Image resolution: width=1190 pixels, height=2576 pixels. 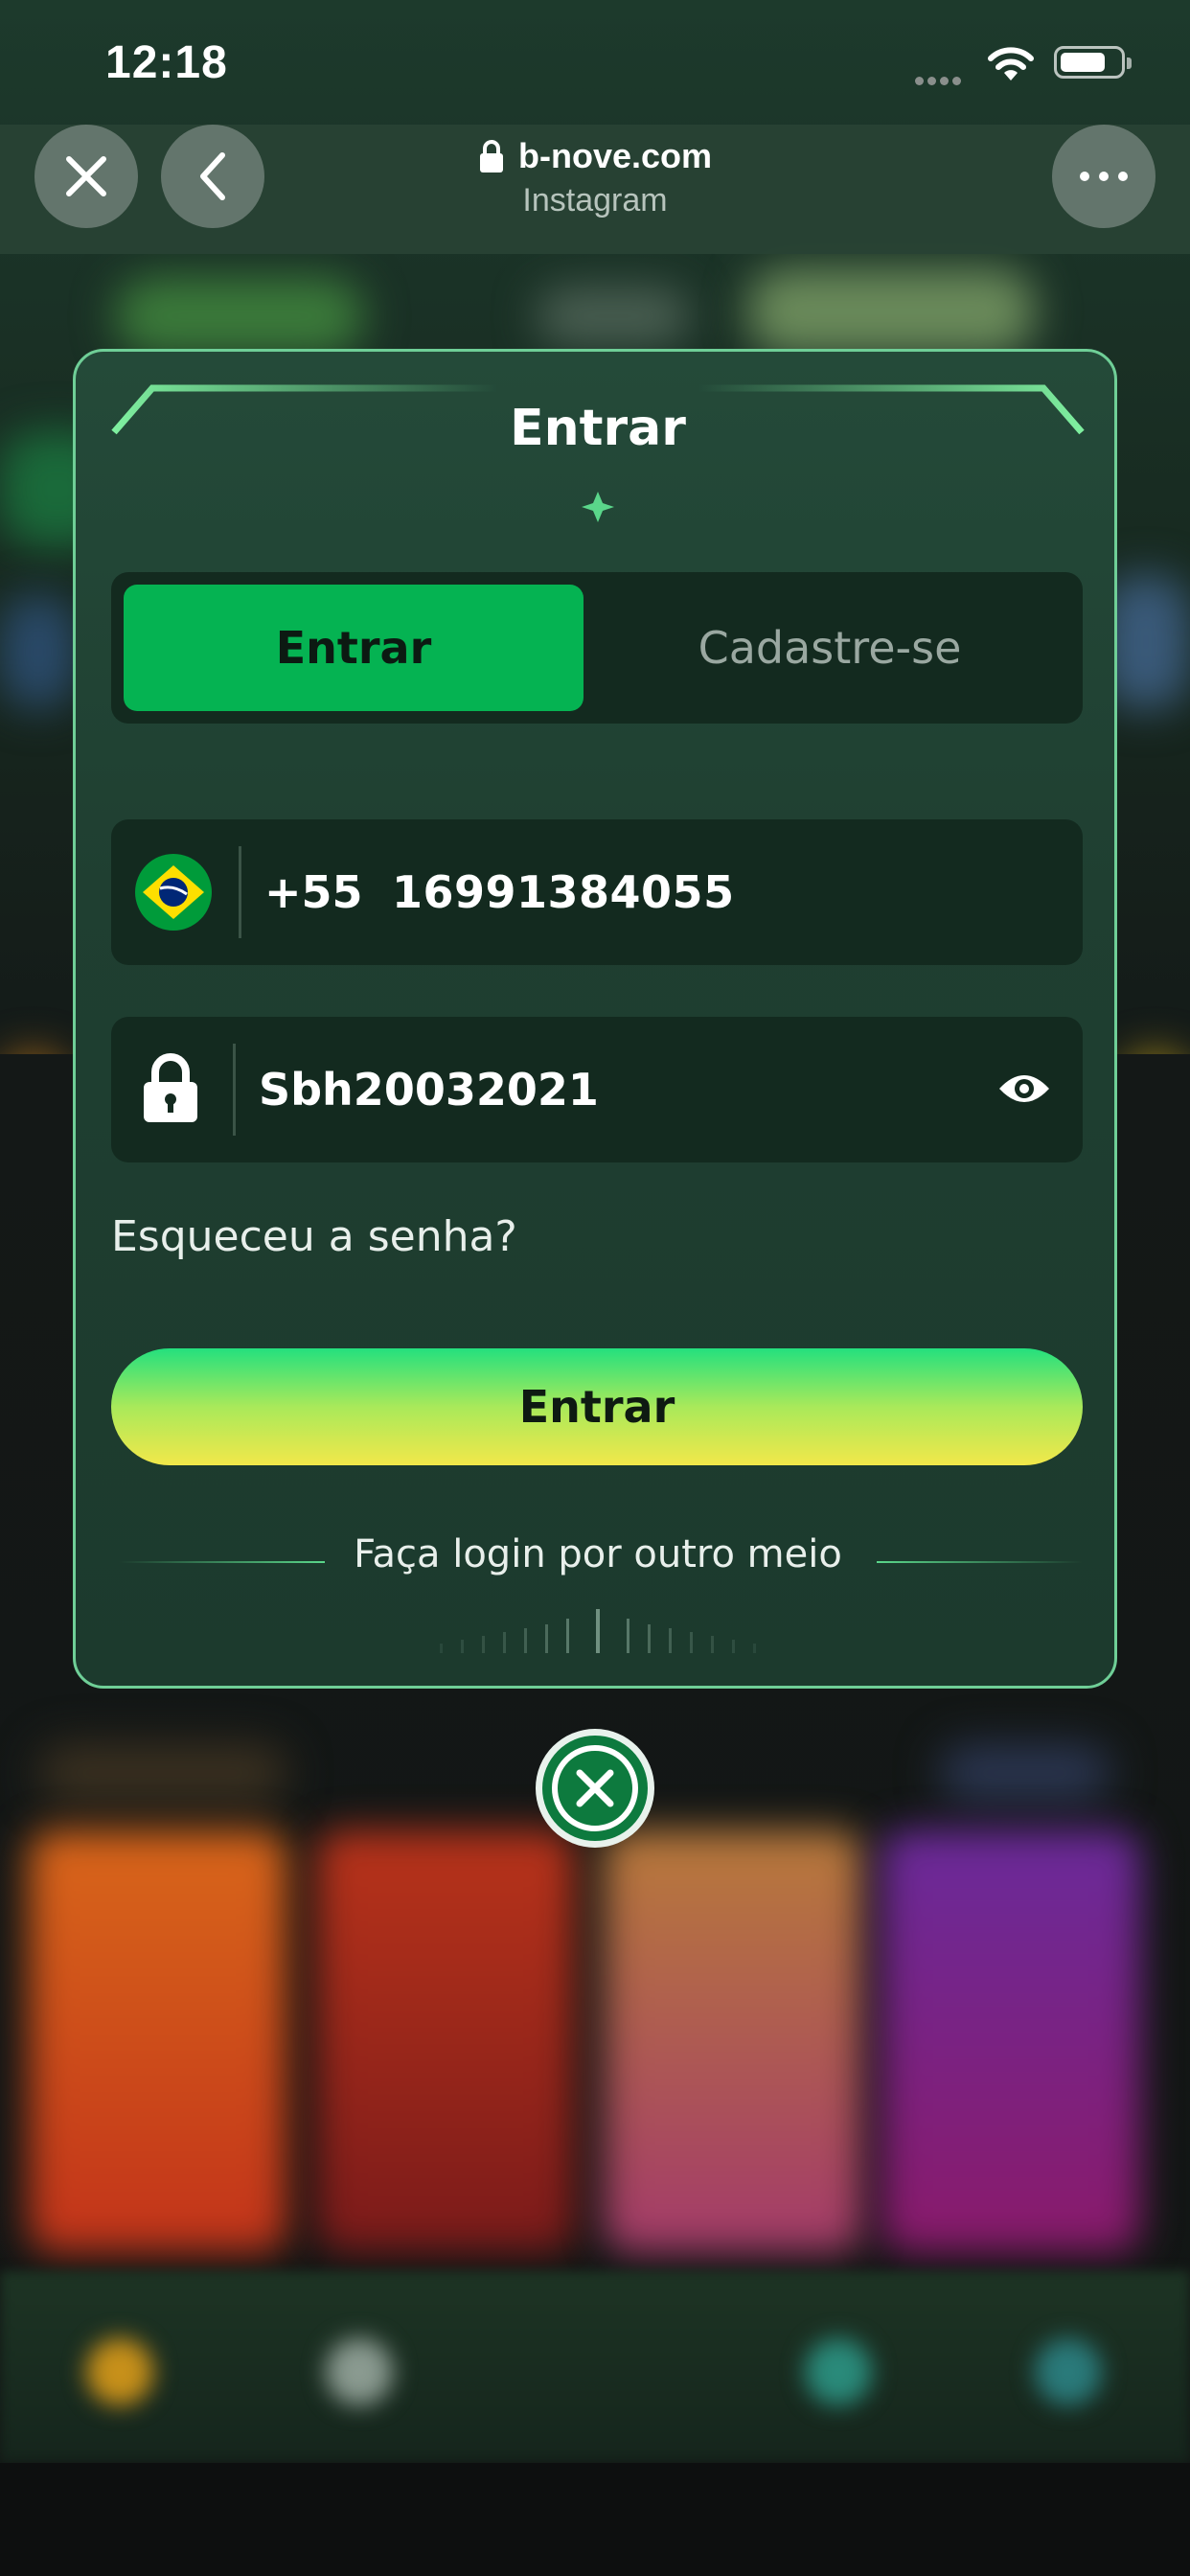 I want to click on close-icon, so click(x=86, y=176).